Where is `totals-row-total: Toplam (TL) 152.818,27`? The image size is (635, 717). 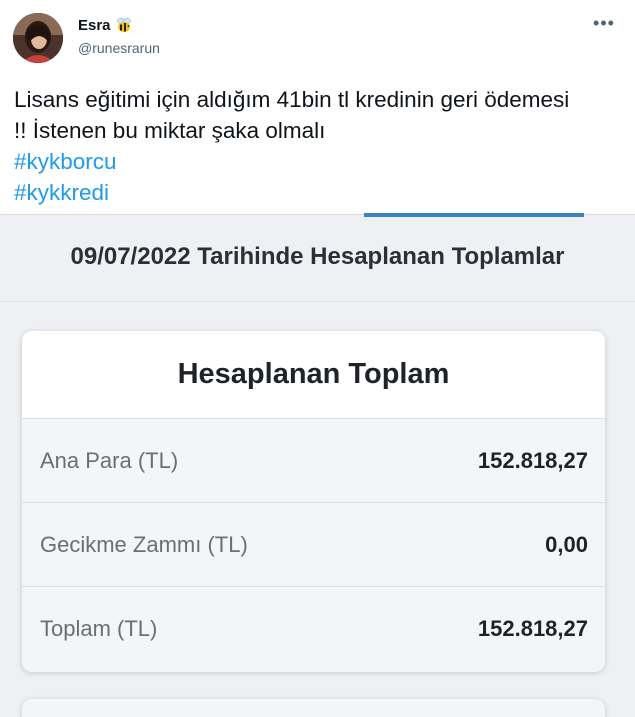
totals-row-total: Toplam (TL) 152.818,27 is located at coordinates (313, 629).